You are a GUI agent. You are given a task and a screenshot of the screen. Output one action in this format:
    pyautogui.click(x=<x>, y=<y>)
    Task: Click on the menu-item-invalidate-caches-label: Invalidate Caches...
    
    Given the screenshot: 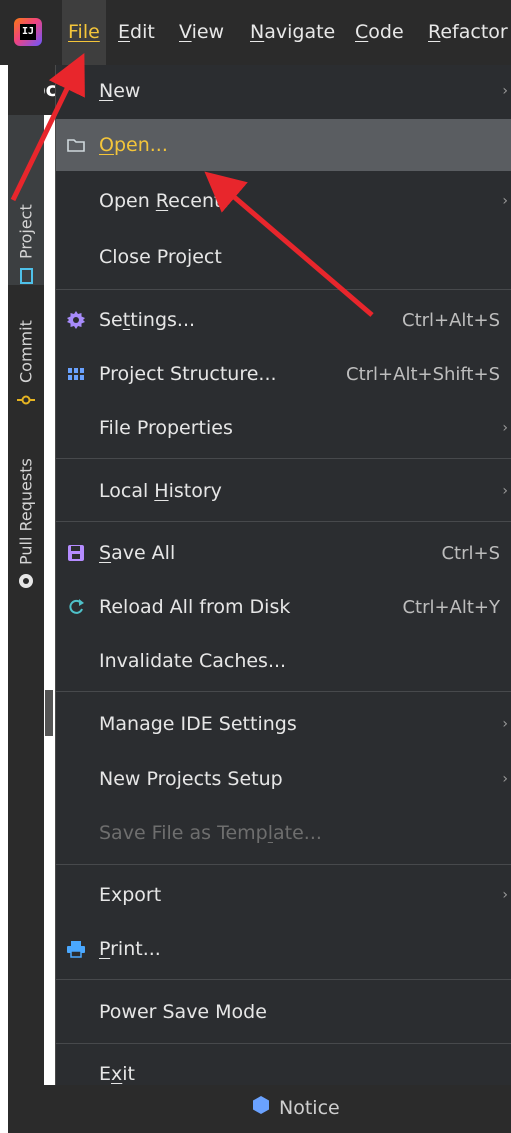 What is the action you would take?
    pyautogui.click(x=193, y=661)
    